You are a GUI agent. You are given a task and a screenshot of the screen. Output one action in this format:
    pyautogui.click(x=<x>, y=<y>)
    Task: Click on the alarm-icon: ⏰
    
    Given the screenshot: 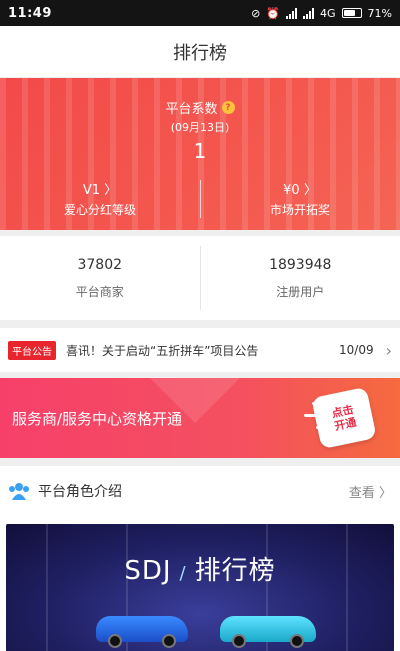 What is the action you would take?
    pyautogui.click(x=273, y=13)
    